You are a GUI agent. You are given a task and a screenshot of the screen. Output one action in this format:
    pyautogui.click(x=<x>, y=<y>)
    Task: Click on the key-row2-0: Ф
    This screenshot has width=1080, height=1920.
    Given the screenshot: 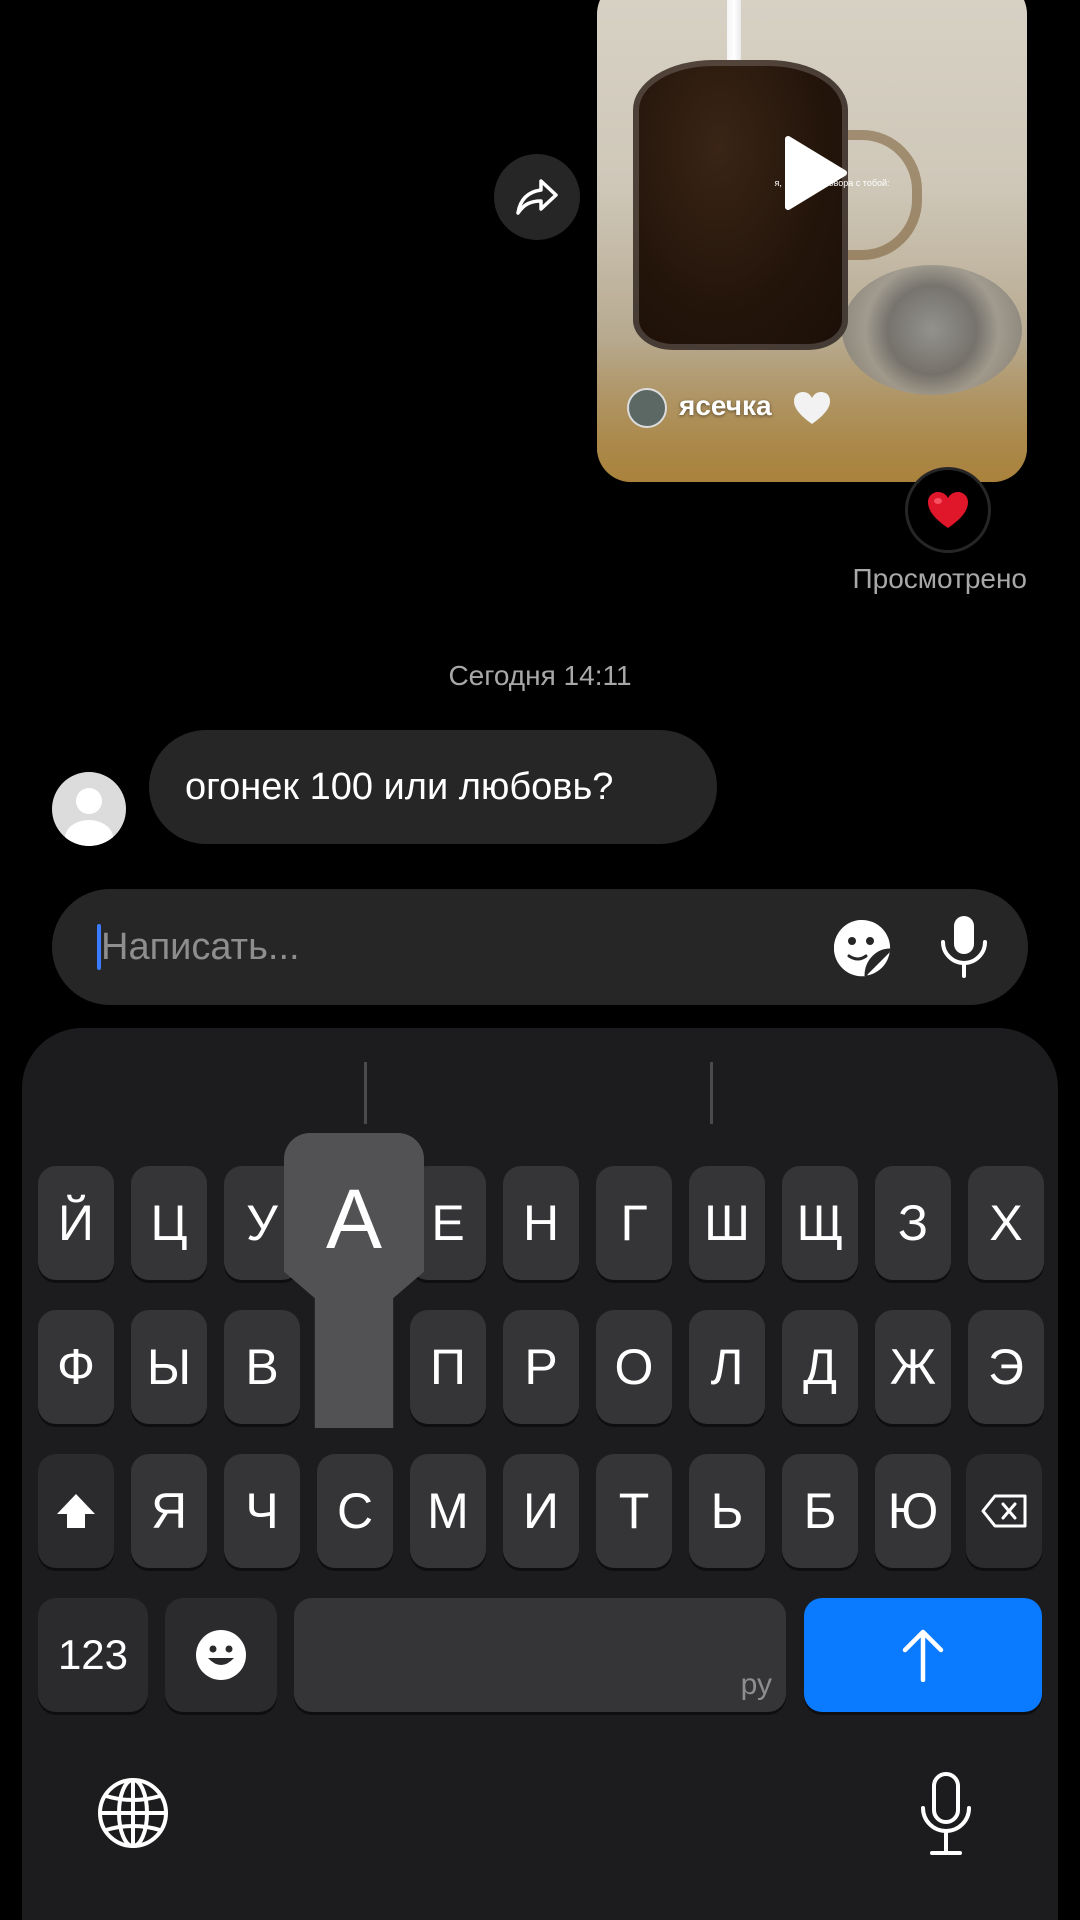 What is the action you would take?
    pyautogui.click(x=76, y=1367)
    